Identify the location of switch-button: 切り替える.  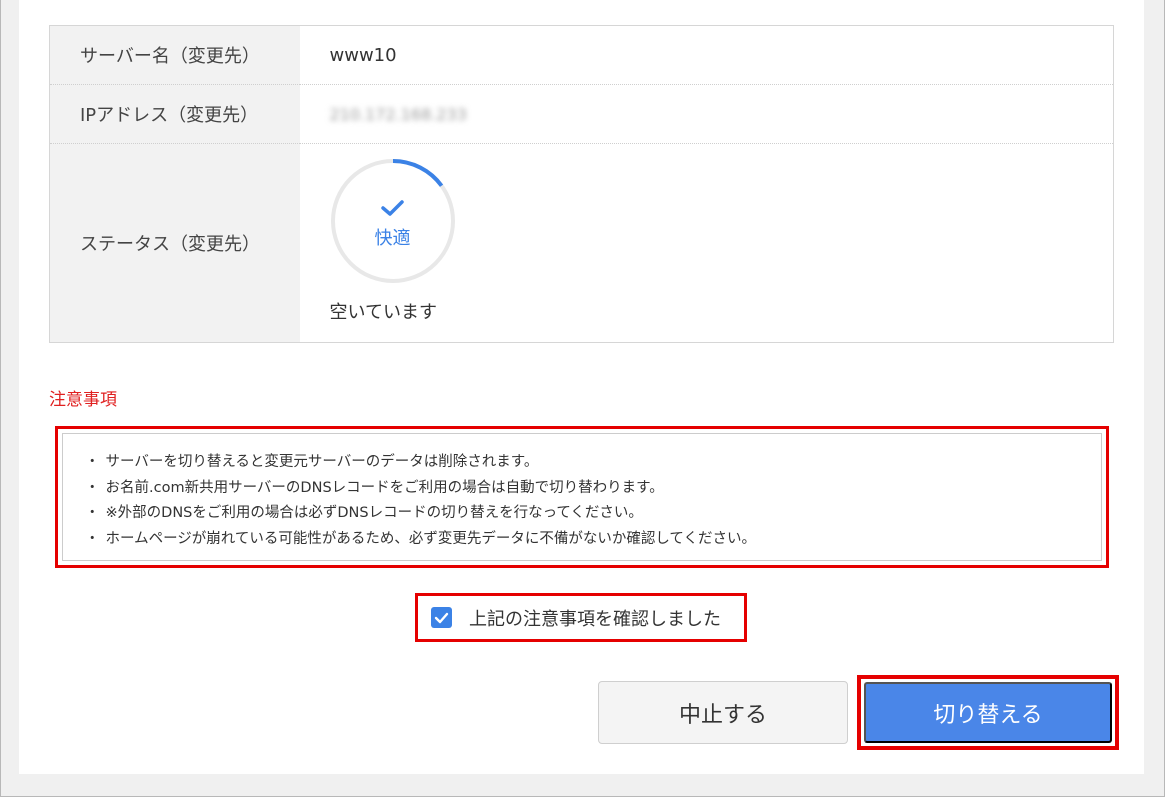
(988, 712).